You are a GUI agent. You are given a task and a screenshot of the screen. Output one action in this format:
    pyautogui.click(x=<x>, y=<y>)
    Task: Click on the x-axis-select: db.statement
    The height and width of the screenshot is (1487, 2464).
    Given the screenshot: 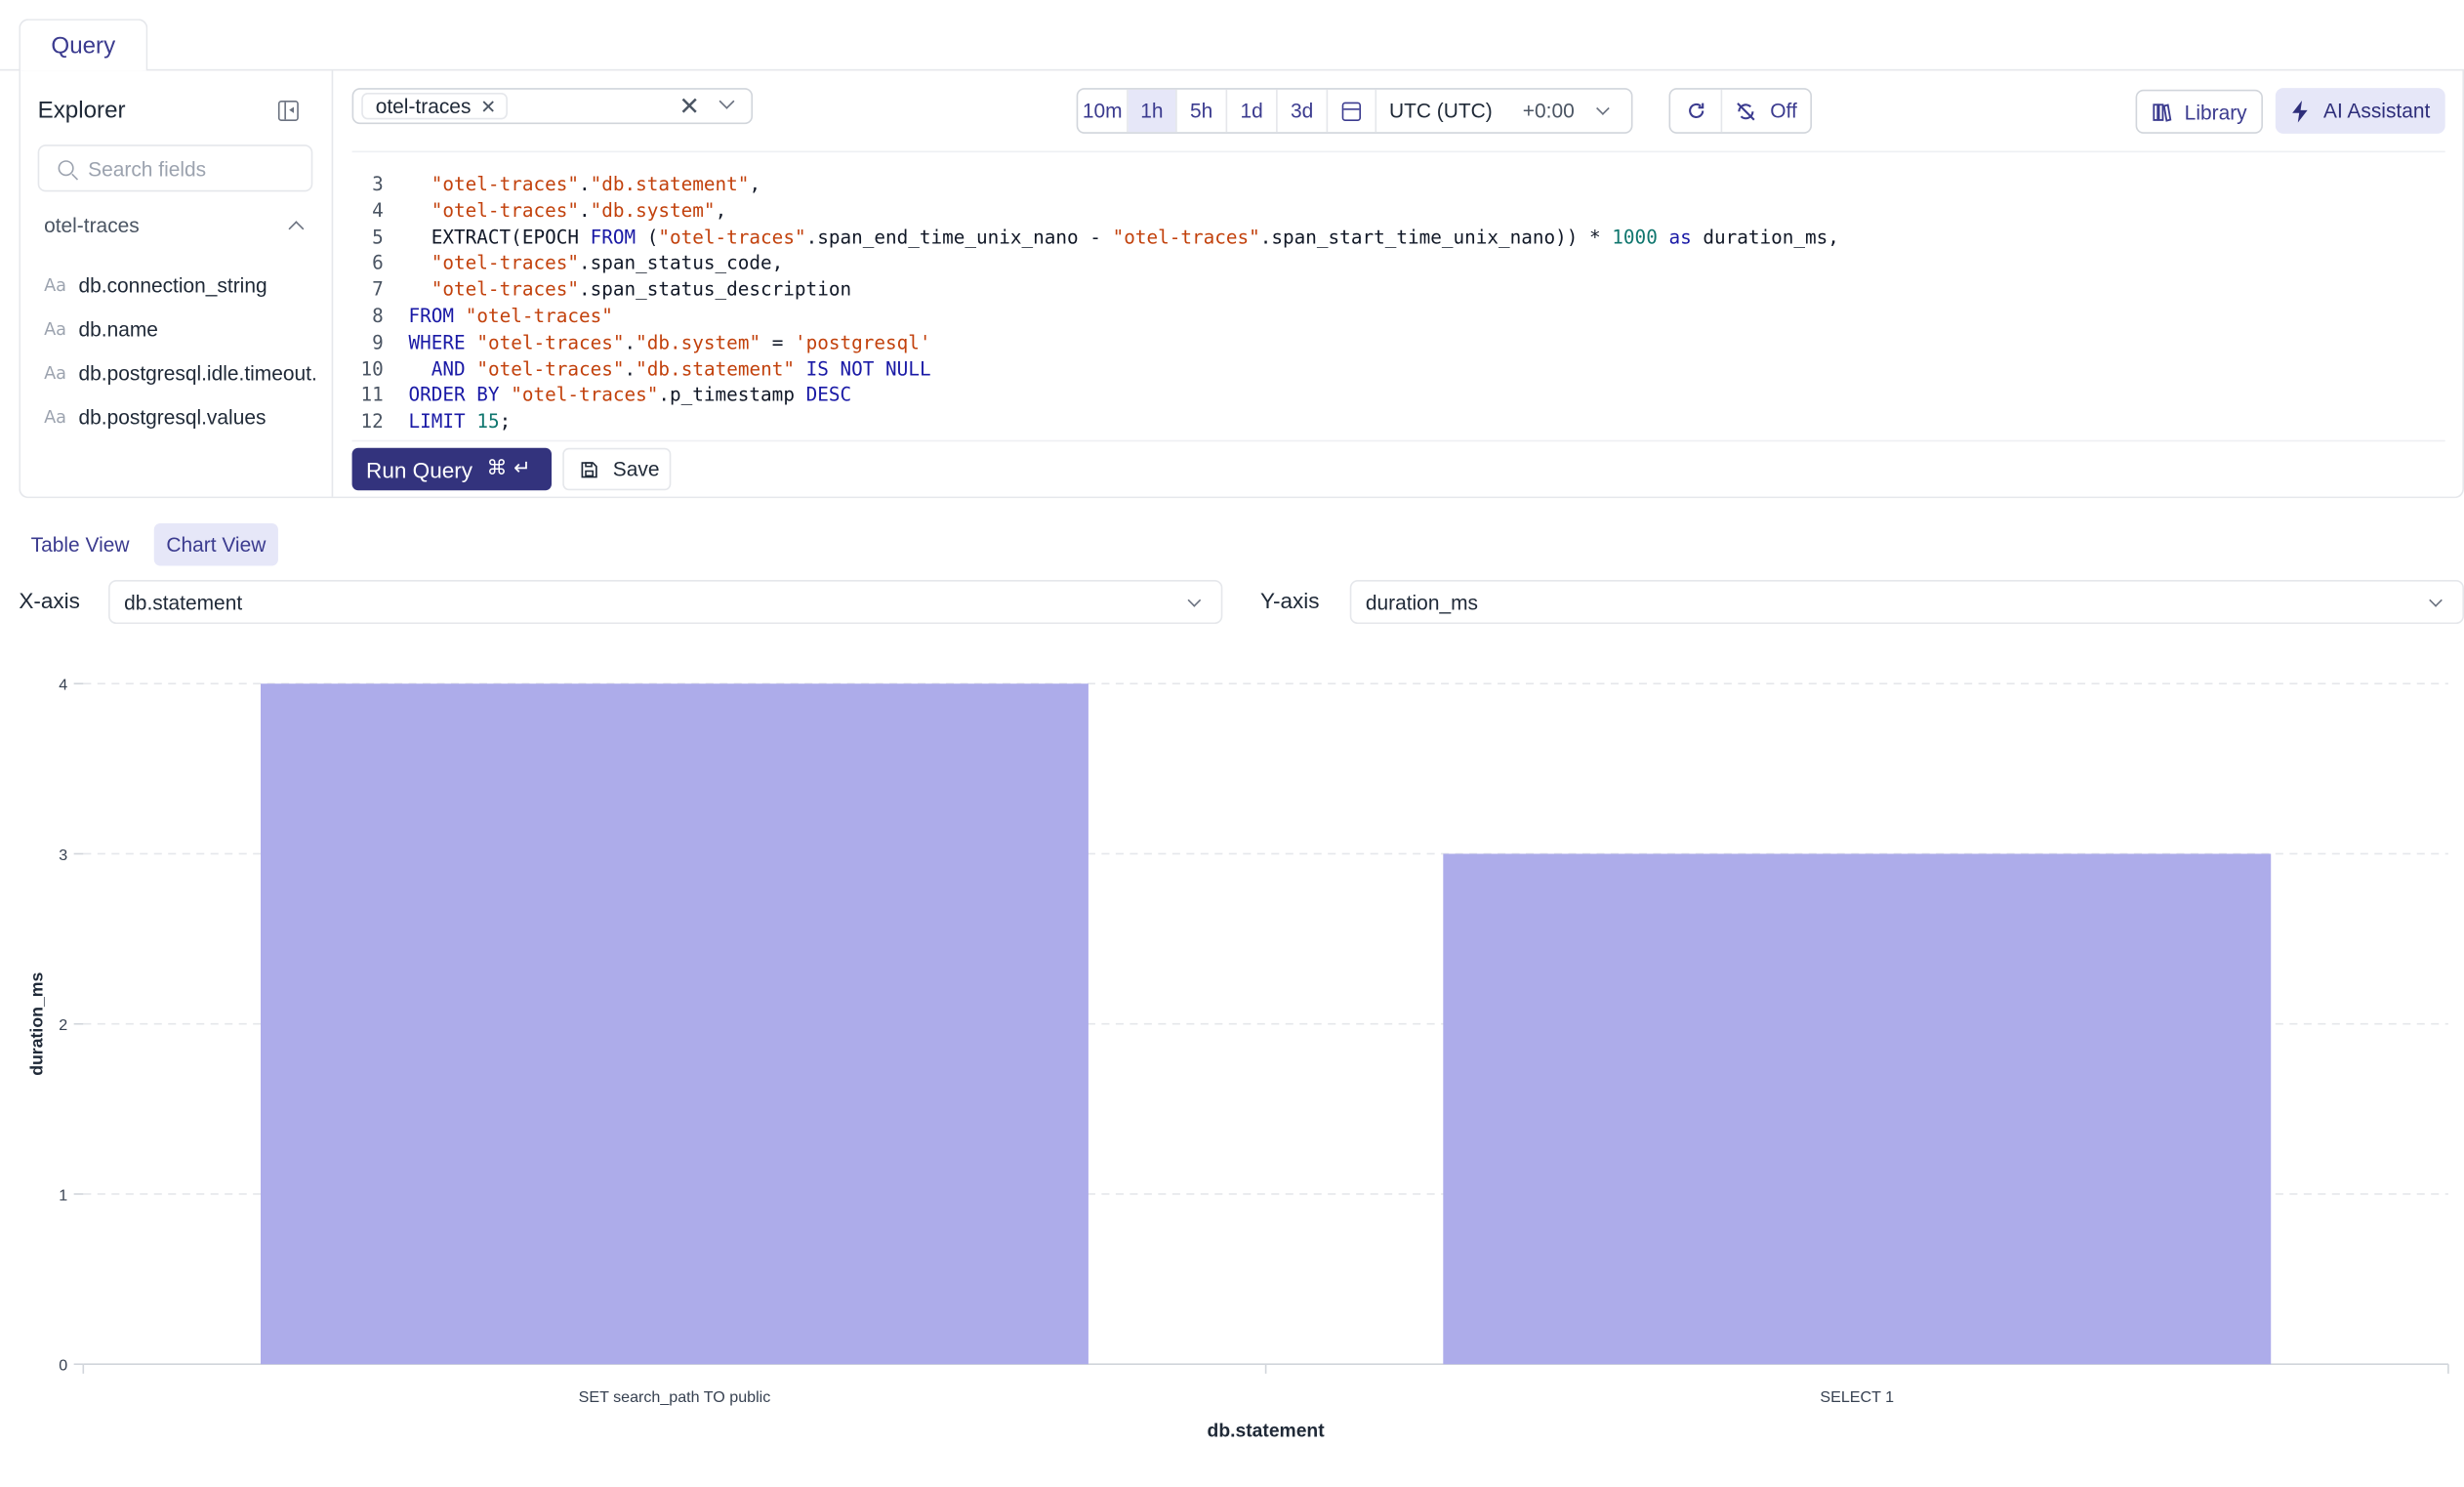 What is the action you would take?
    pyautogui.click(x=665, y=602)
    